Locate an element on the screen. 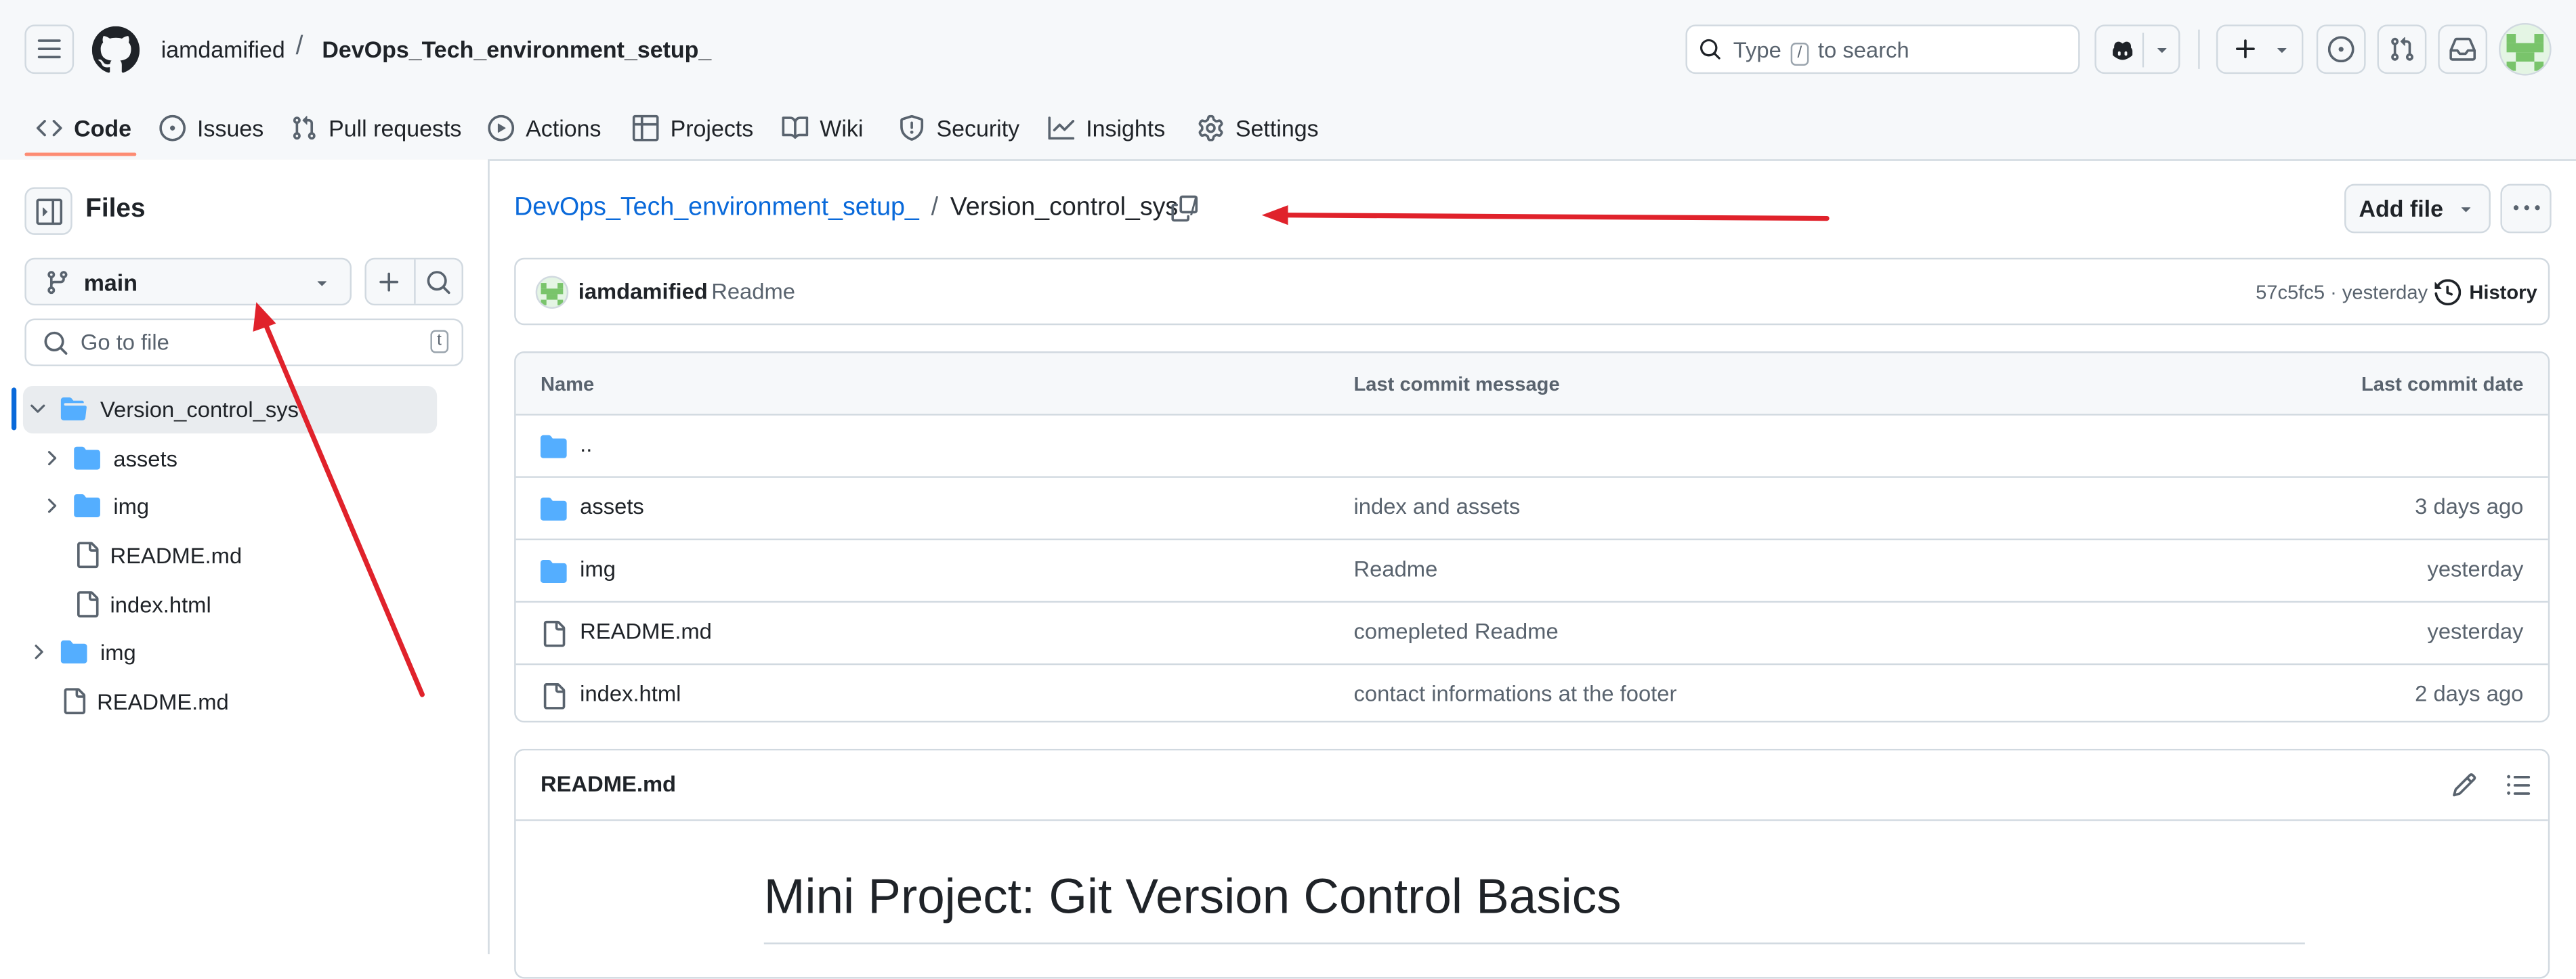 This screenshot has width=2576, height=979. hamburger-menu-button is located at coordinates (50, 49).